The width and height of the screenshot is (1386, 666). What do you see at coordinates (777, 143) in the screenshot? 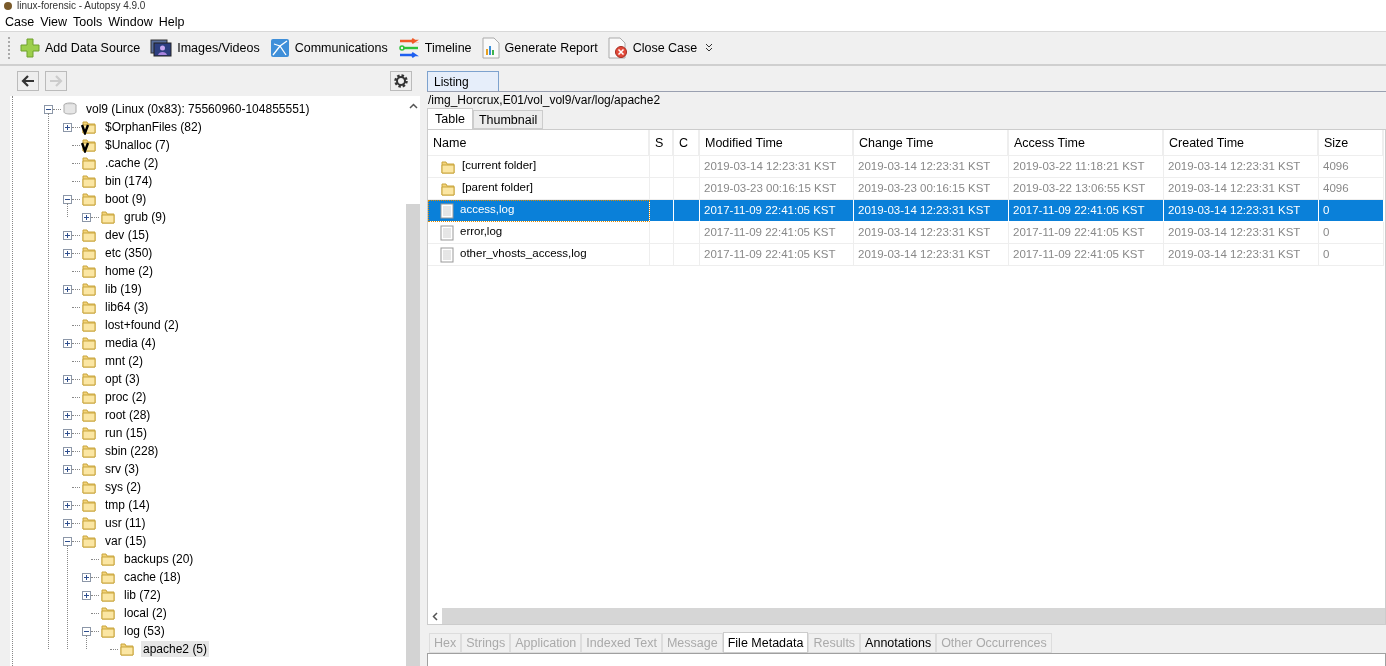
I see `column-header: Modified Time` at bounding box center [777, 143].